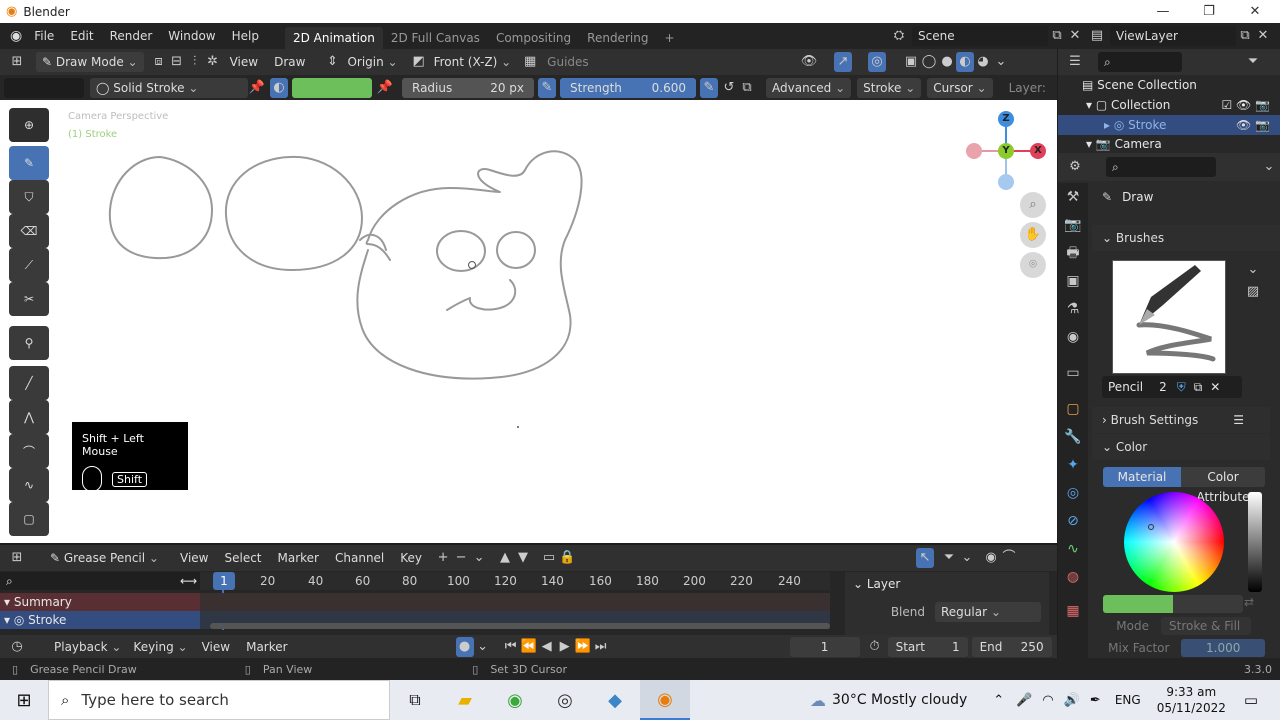 This screenshot has height=720, width=1280. What do you see at coordinates (1006, 182) in the screenshot?
I see `gizmo-neg-z-icon` at bounding box center [1006, 182].